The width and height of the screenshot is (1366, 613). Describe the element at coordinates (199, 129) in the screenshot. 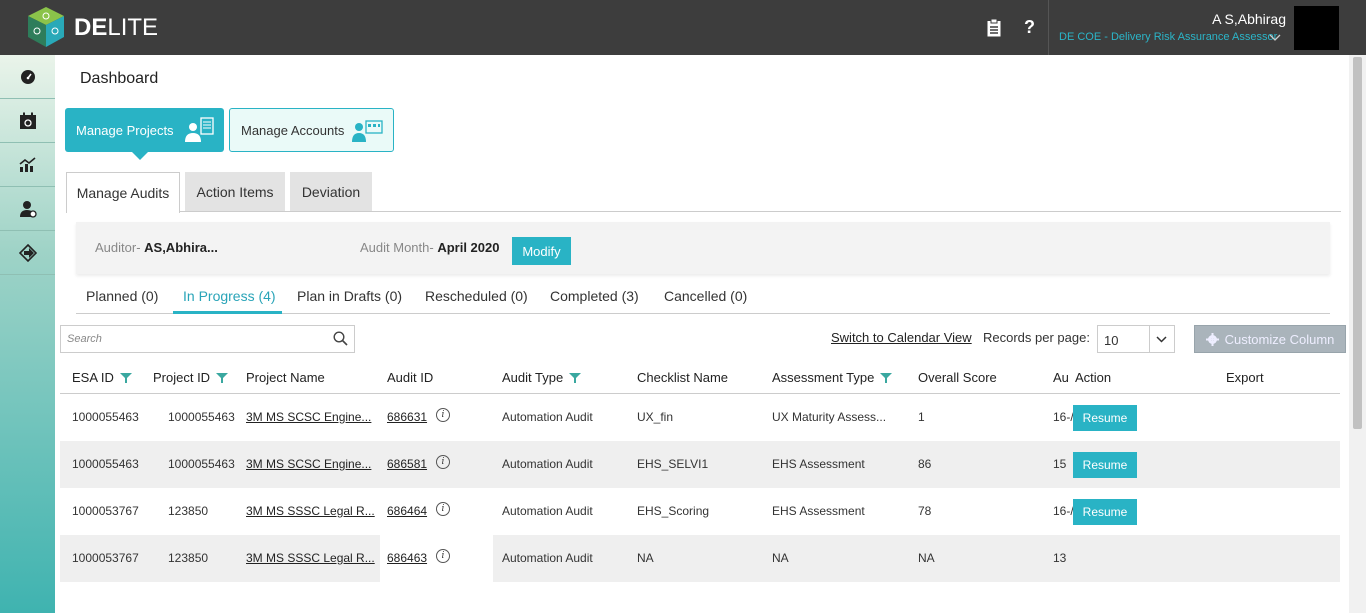

I see `project-manager-icon` at that location.